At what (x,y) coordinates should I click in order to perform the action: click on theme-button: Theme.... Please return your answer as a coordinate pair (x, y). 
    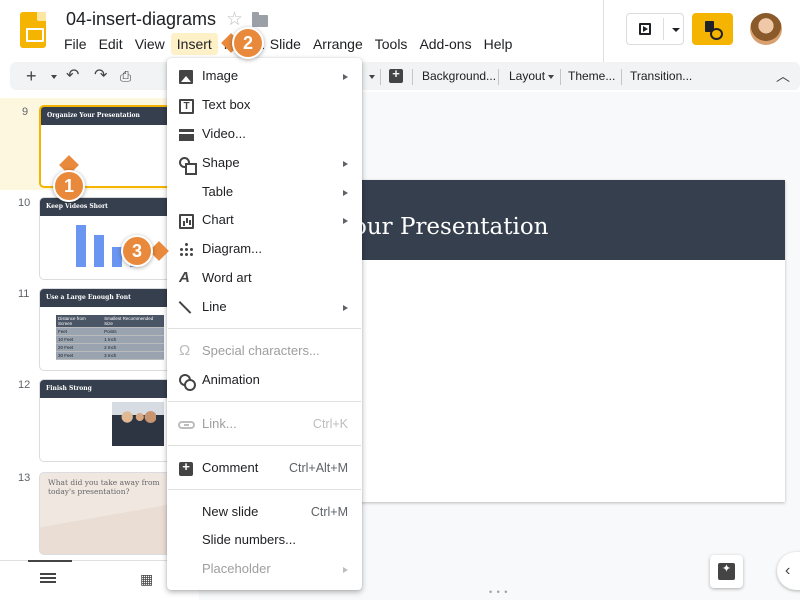
    Looking at the image, I should click on (591, 76).